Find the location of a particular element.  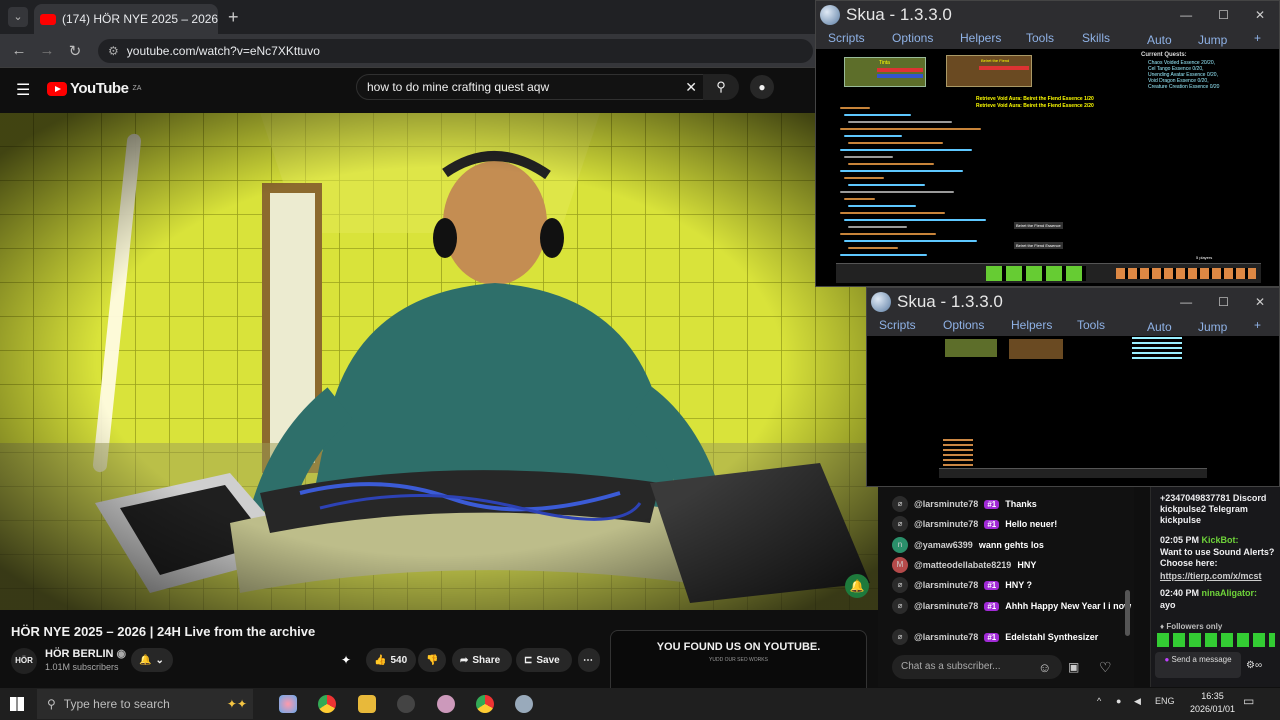

copilot-icon is located at coordinates (288, 704).